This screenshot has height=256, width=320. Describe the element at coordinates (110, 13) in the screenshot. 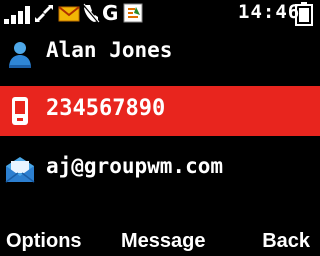

I see `network-type-label: G` at that location.